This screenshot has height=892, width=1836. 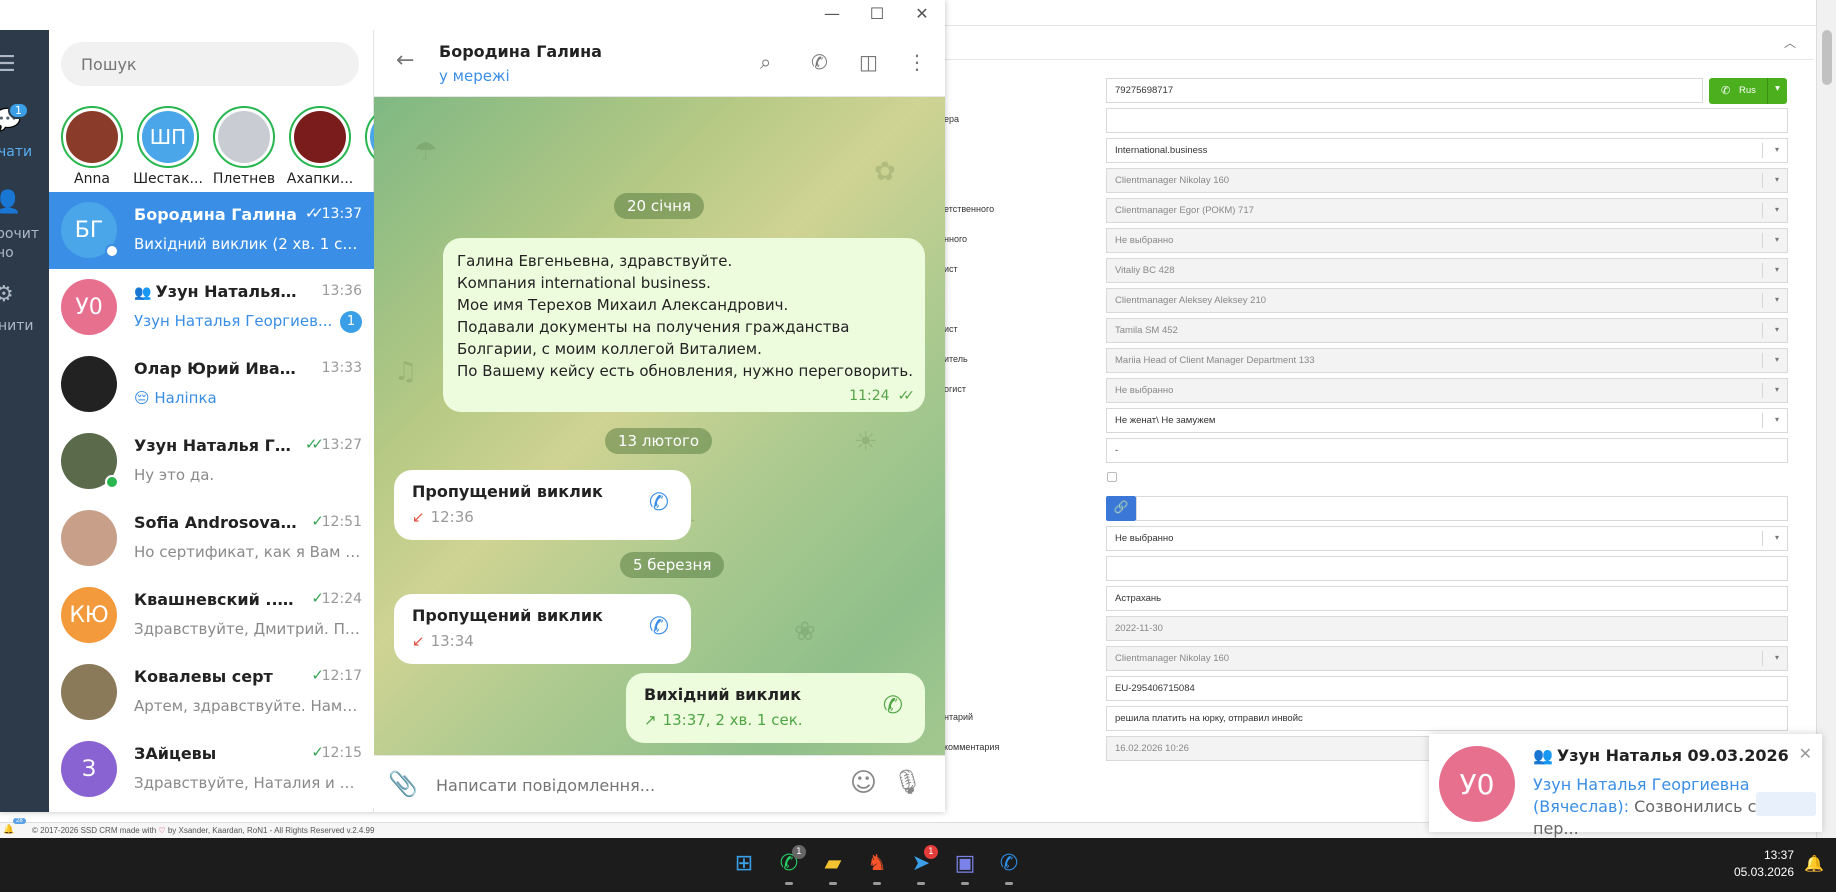 What do you see at coordinates (367, 146) in the screenshot?
I see `story-item: М` at bounding box center [367, 146].